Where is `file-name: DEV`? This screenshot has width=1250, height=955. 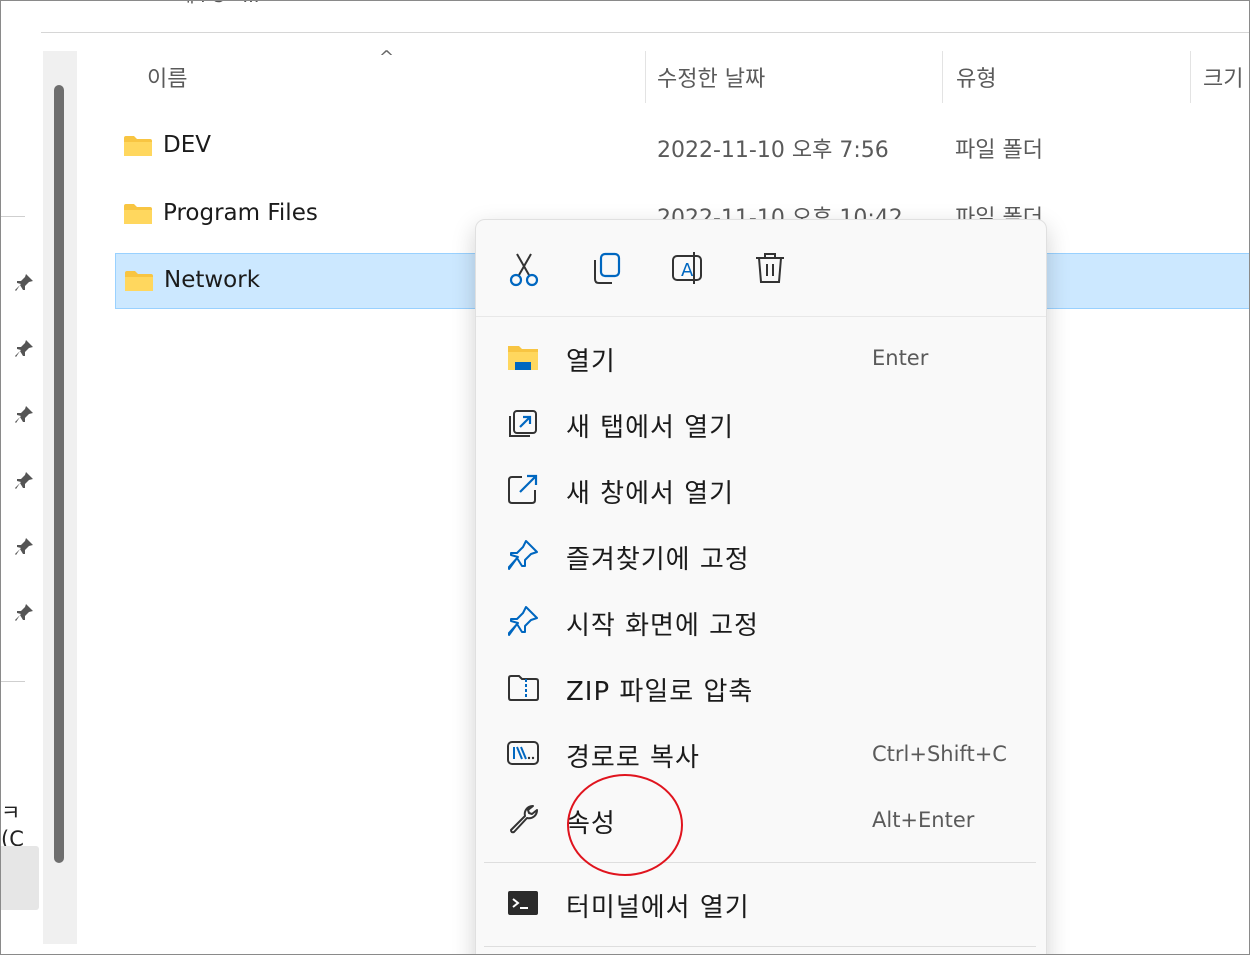 file-name: DEV is located at coordinates (187, 145).